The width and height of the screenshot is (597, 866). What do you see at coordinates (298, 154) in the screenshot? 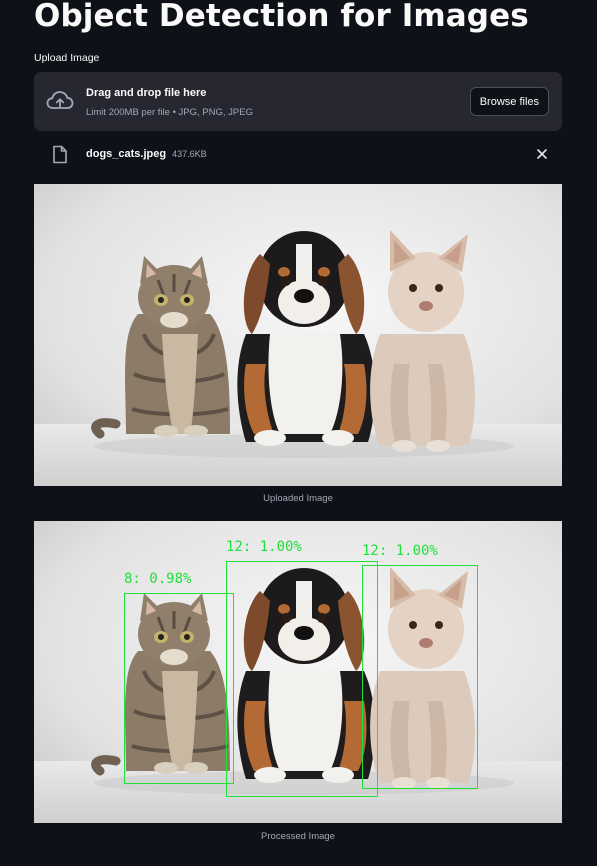
I see `uploaded-file-row: dogs_cats.jpeg 437.6KB` at bounding box center [298, 154].